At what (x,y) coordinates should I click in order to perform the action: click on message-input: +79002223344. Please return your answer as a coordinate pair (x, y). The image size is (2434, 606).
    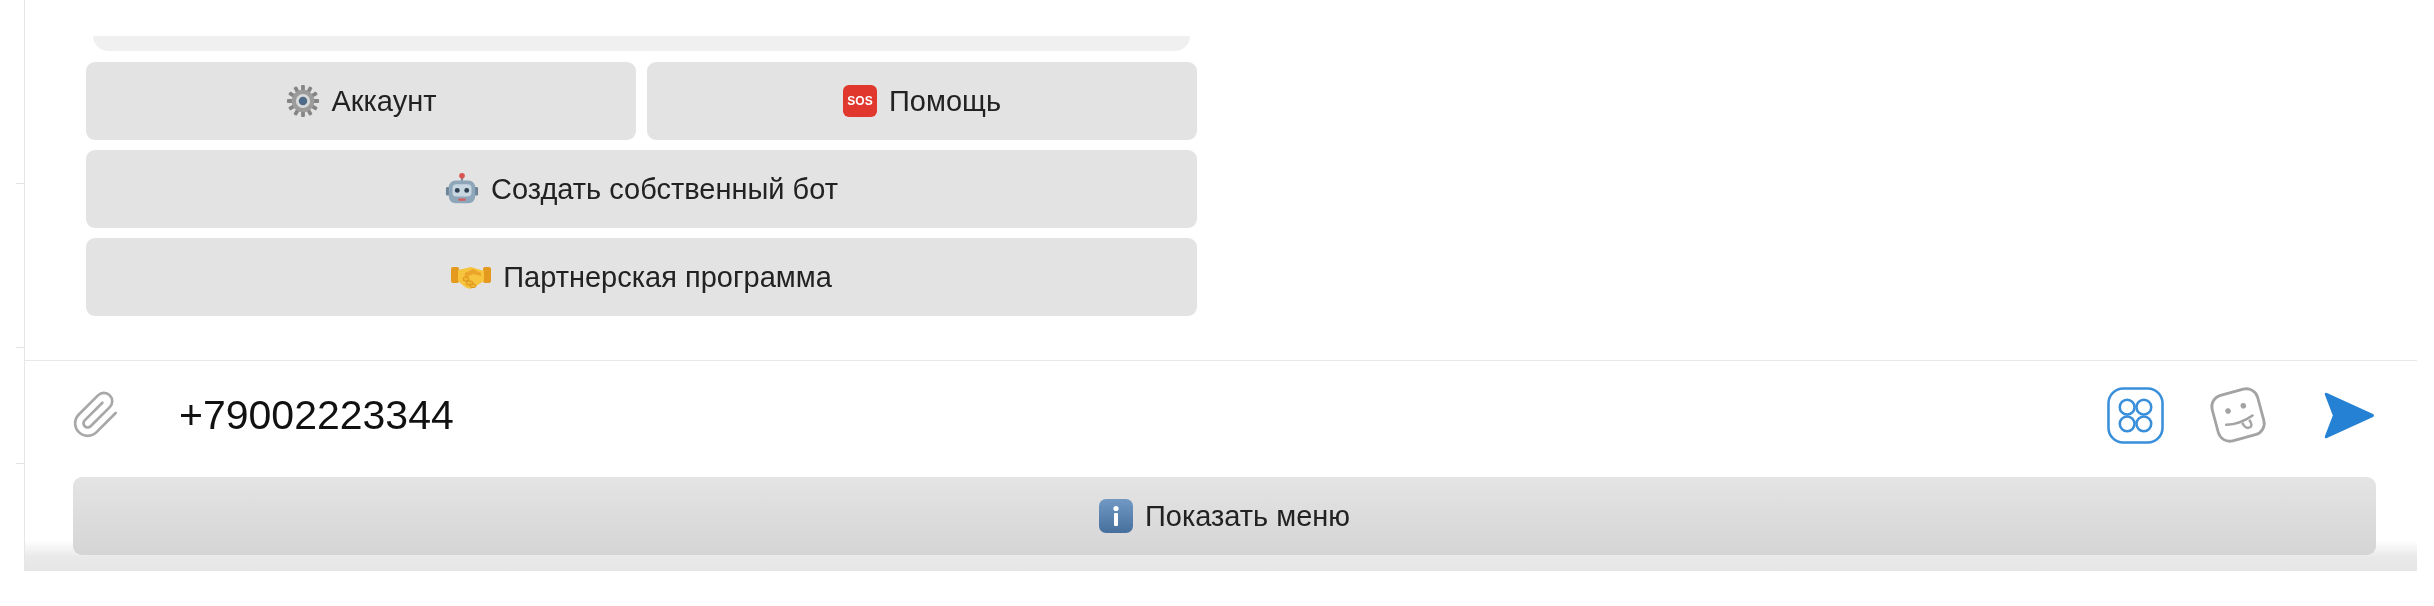
    Looking at the image, I should click on (1131, 415).